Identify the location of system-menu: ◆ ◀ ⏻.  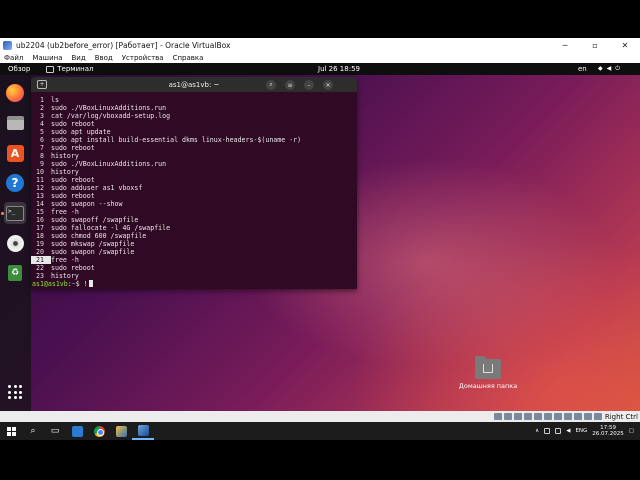
(609, 69).